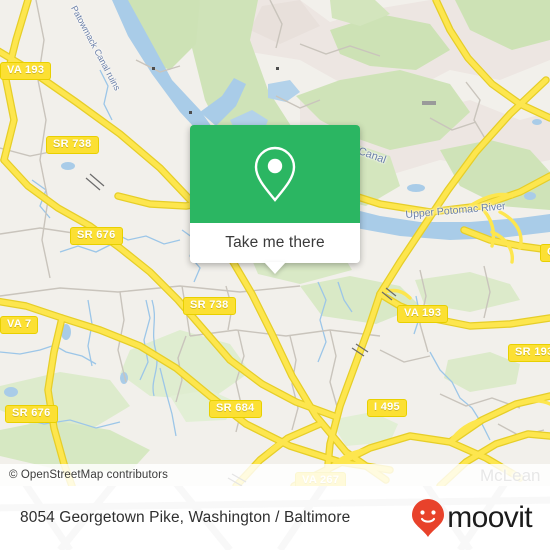 This screenshot has width=550, height=550. I want to click on callout-tail, so click(275, 268).